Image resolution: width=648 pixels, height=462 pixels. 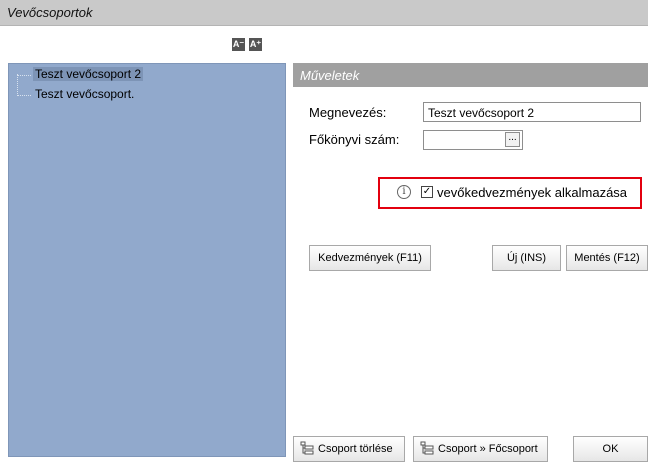 I want to click on ok-button: OK, so click(x=610, y=449).